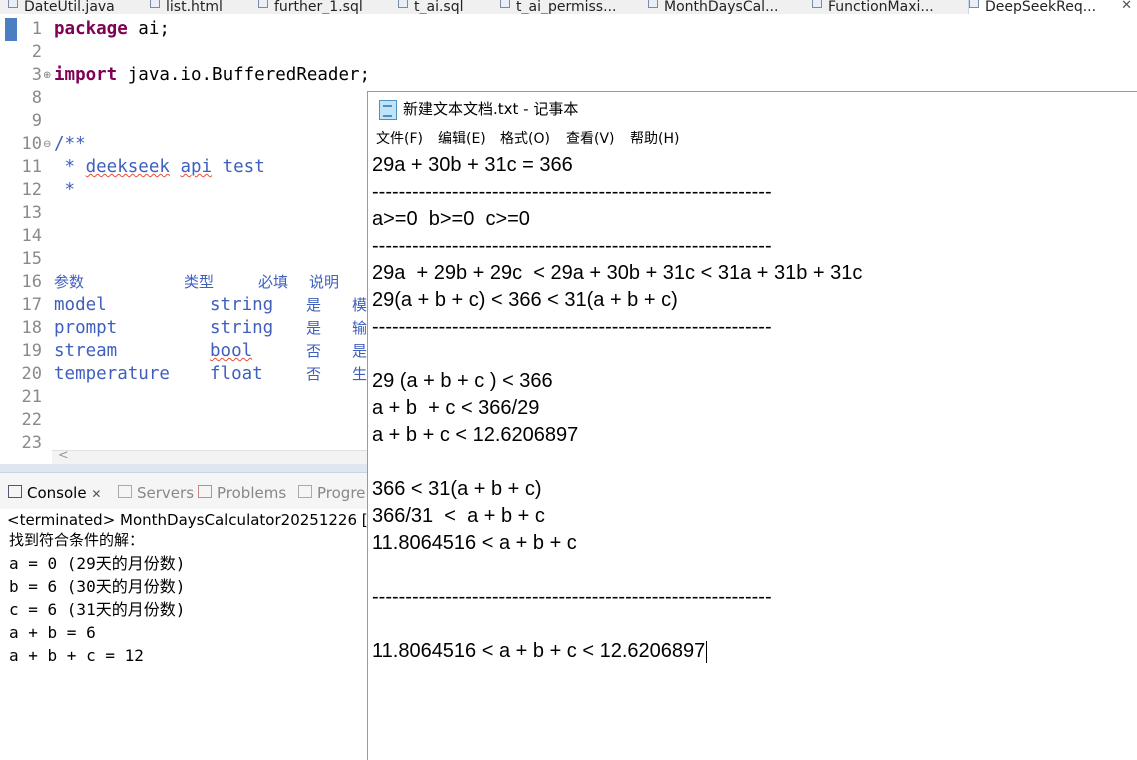 Image resolution: width=1137 pixels, height=760 pixels. Describe the element at coordinates (475, 435) in the screenshot. I see `text-line: a + b + c < 12.6206897` at that location.